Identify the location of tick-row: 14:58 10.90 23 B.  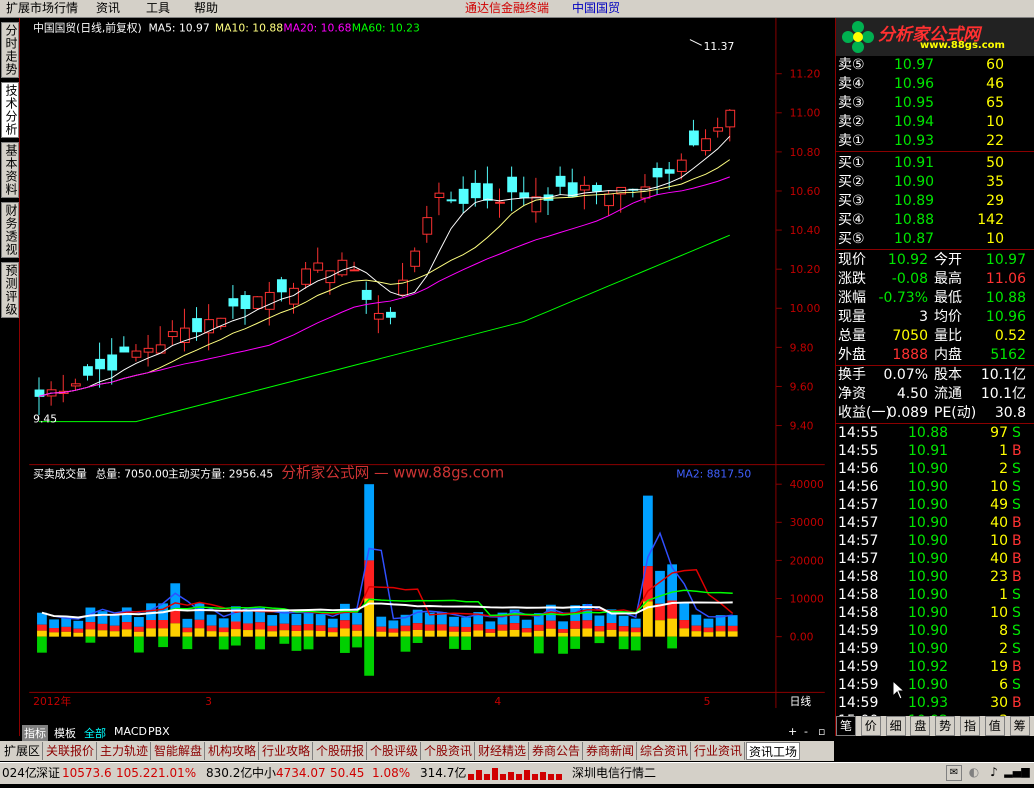
(935, 577).